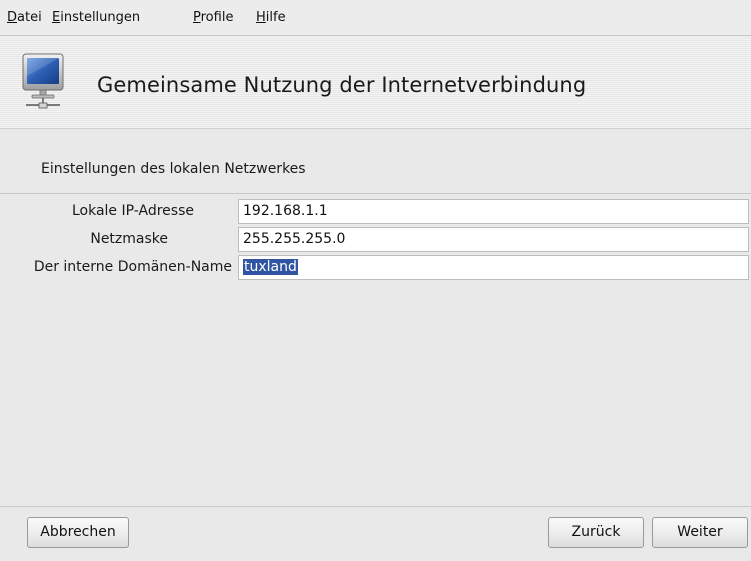  Describe the element at coordinates (375, 506) in the screenshot. I see `footer-divider` at that location.